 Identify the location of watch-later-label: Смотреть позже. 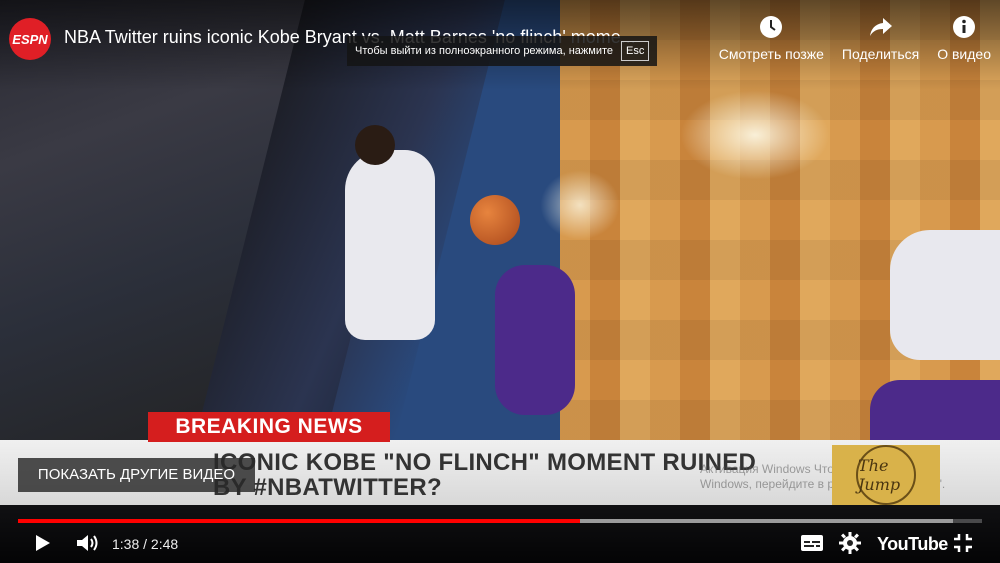
(771, 54).